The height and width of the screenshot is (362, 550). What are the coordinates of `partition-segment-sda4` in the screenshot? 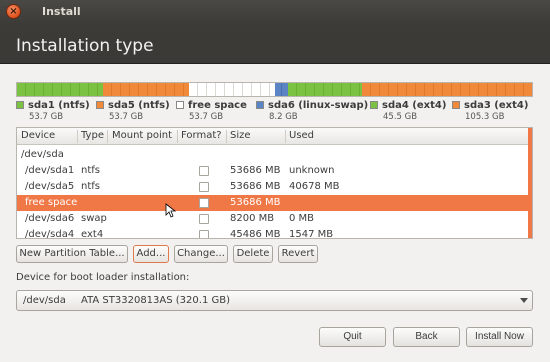 It's located at (325, 89).